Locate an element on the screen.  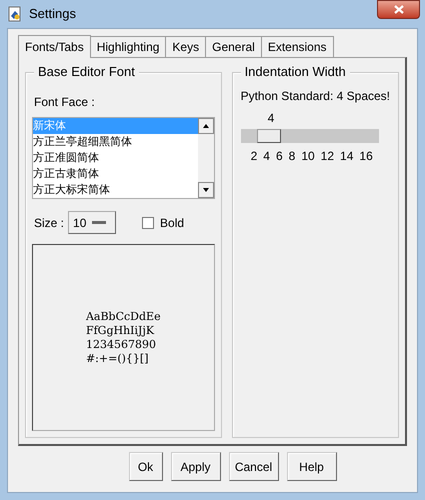
slider-value: 4 is located at coordinates (272, 118).